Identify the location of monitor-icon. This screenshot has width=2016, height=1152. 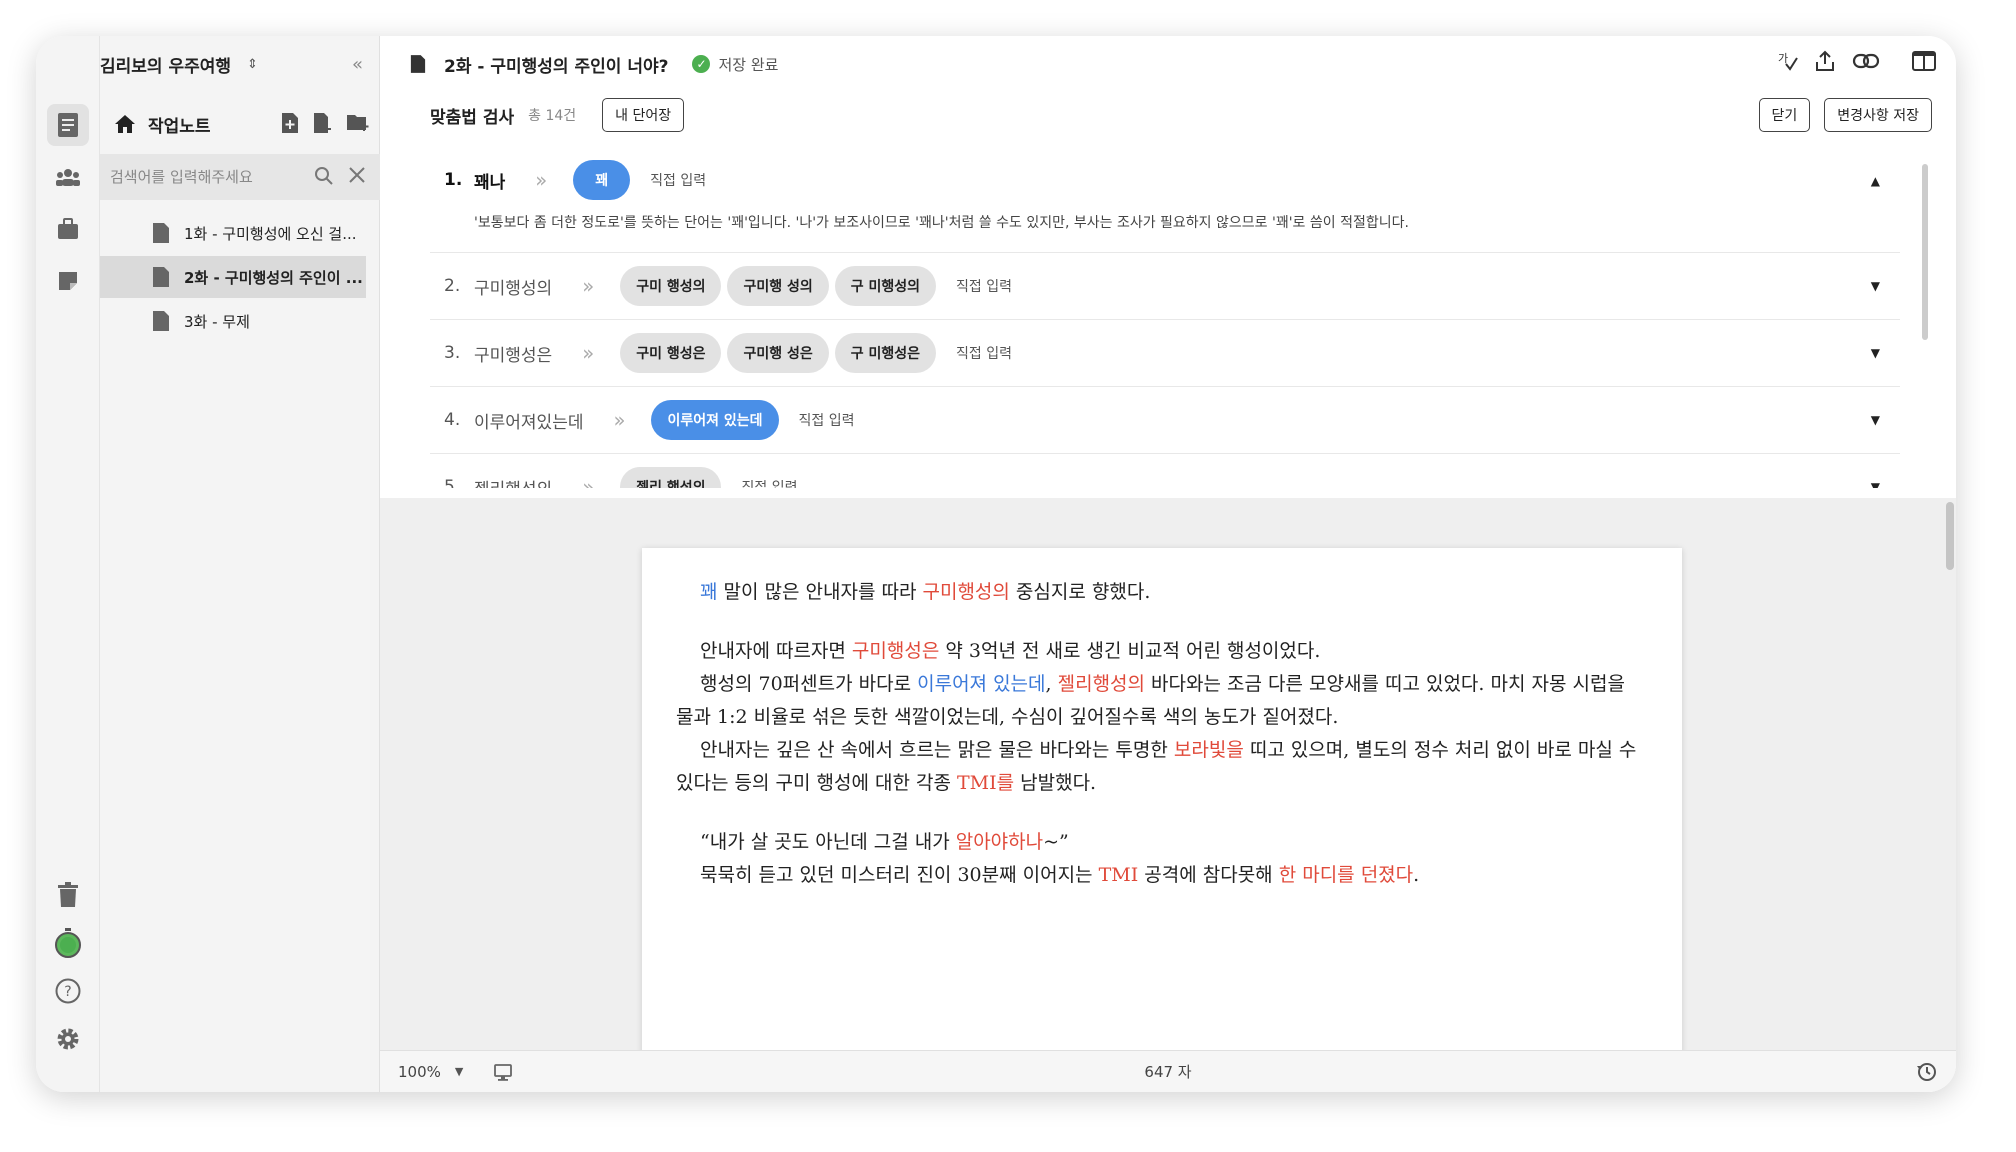
(503, 1072).